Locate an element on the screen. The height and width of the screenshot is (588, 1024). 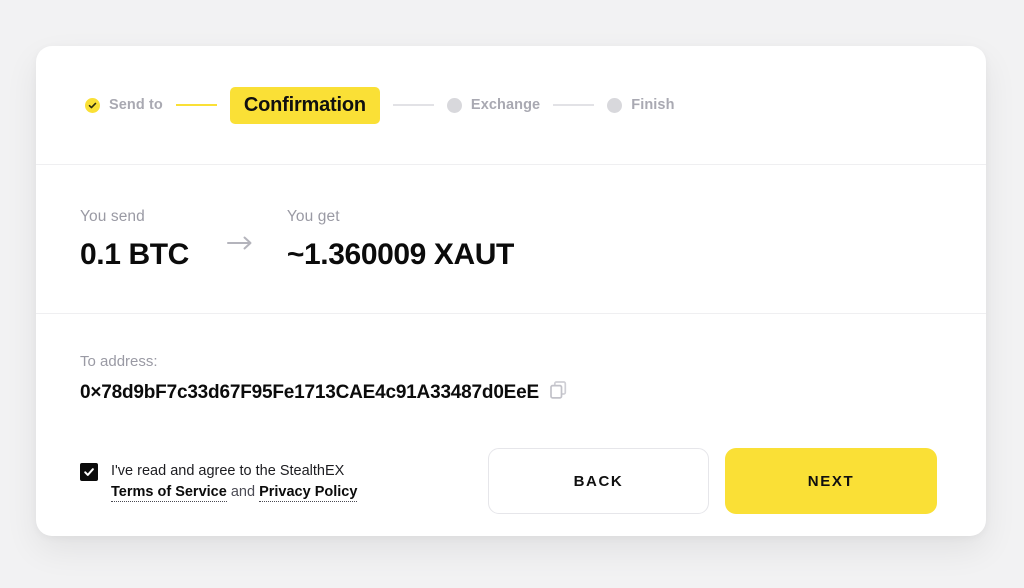
step-label-send-to: Send to is located at coordinates (136, 105).